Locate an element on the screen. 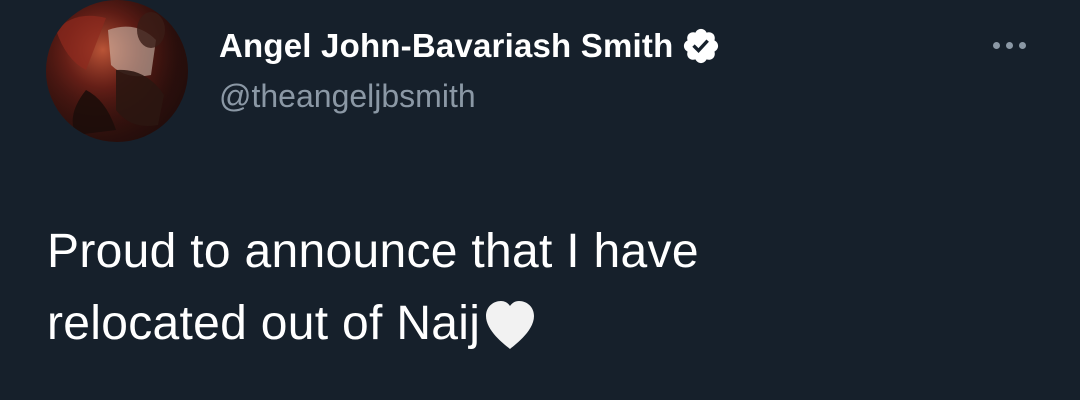 This screenshot has height=400, width=1080. tweet-text-line-1: Proud to announce that I have is located at coordinates (373, 251).